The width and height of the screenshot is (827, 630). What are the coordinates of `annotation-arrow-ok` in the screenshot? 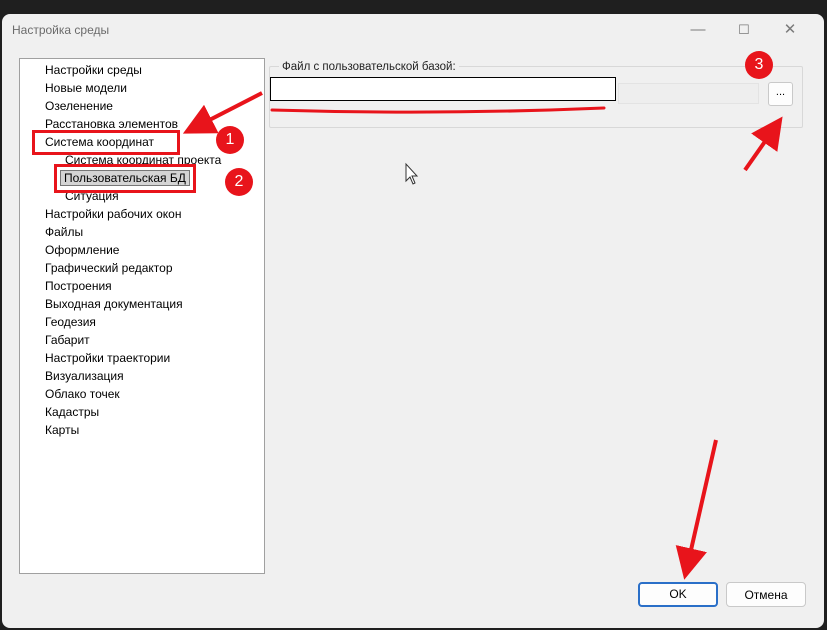 It's located at (696, 509).